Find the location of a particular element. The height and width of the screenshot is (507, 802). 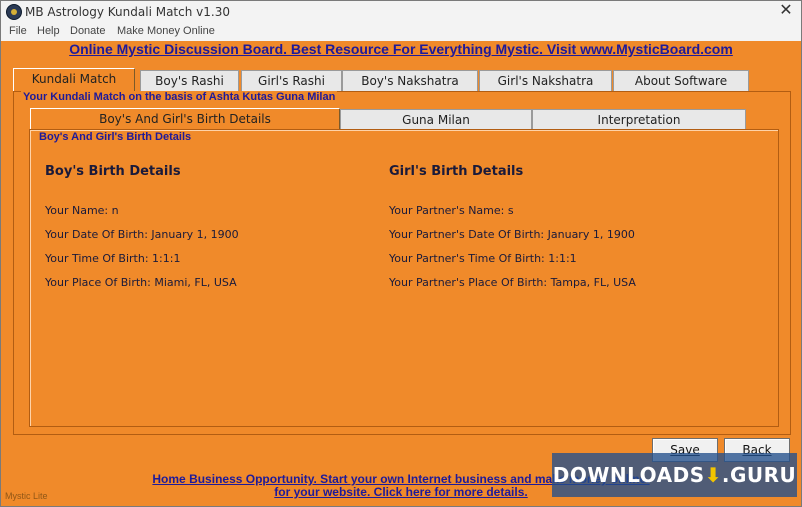

tab-boys-nakshatra: Boy's Nakshatra is located at coordinates (410, 80).